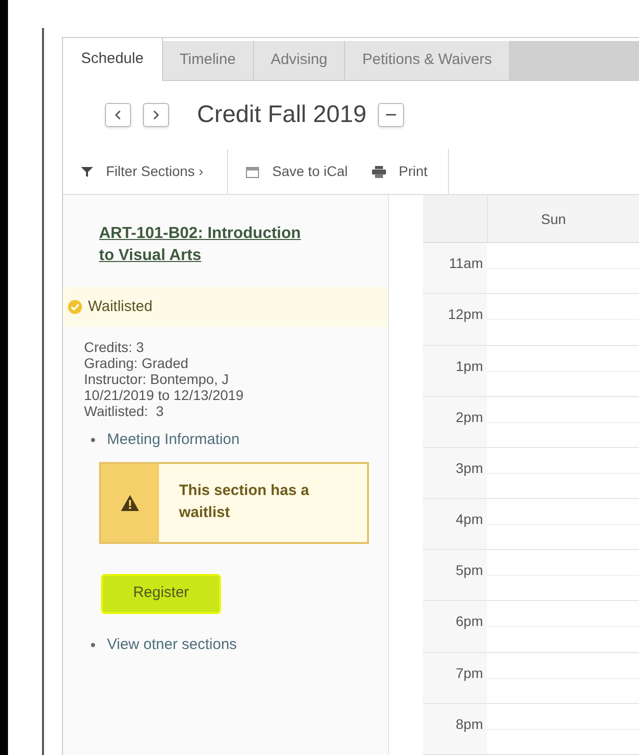 This screenshot has width=639, height=755. What do you see at coordinates (455, 473) in the screenshot?
I see `time-label: 3pm` at bounding box center [455, 473].